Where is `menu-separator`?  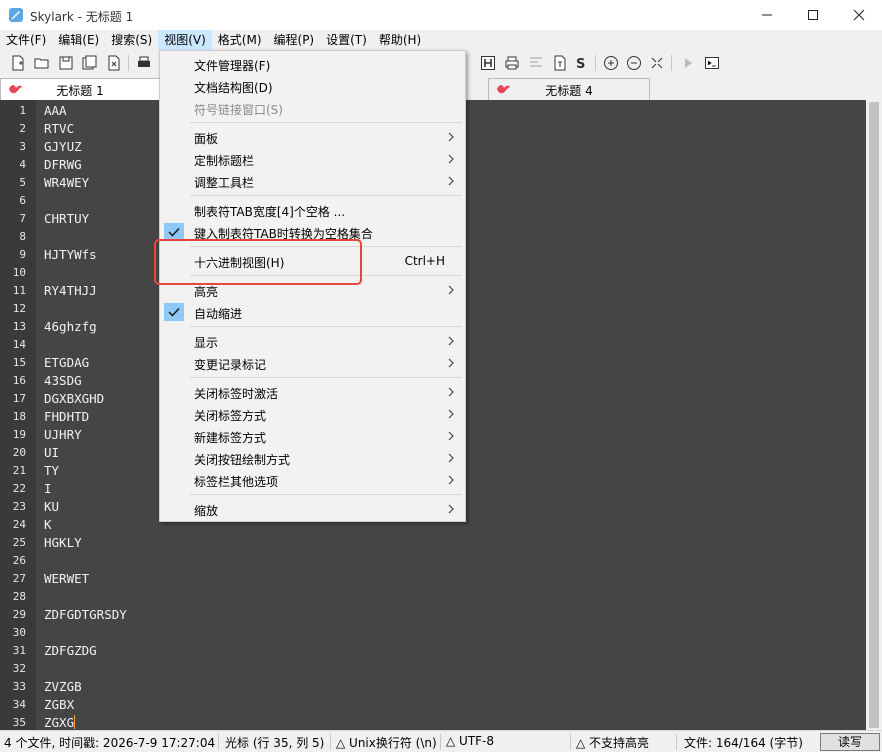
menu-separator is located at coordinates (326, 377).